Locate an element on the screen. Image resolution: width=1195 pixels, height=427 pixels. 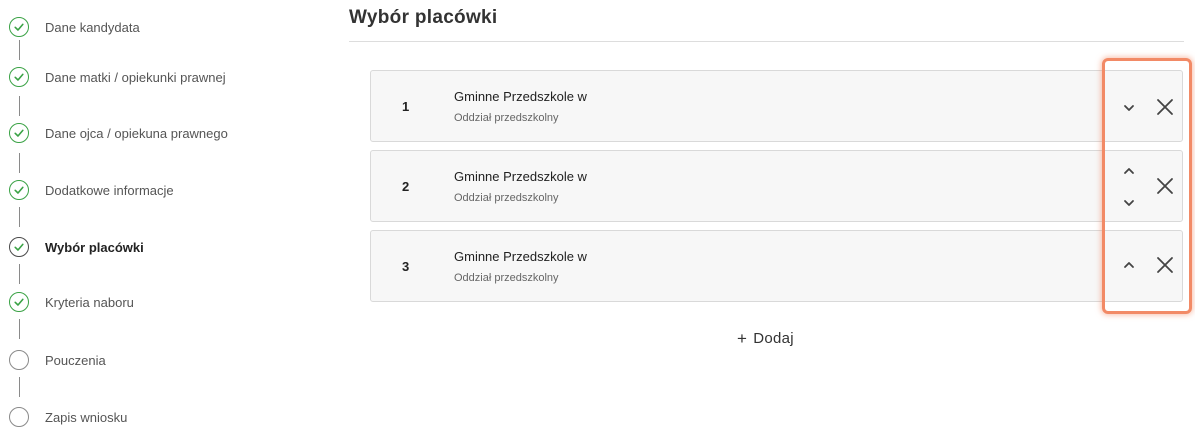
add-facility-button: + Dodaj is located at coordinates (765, 338).